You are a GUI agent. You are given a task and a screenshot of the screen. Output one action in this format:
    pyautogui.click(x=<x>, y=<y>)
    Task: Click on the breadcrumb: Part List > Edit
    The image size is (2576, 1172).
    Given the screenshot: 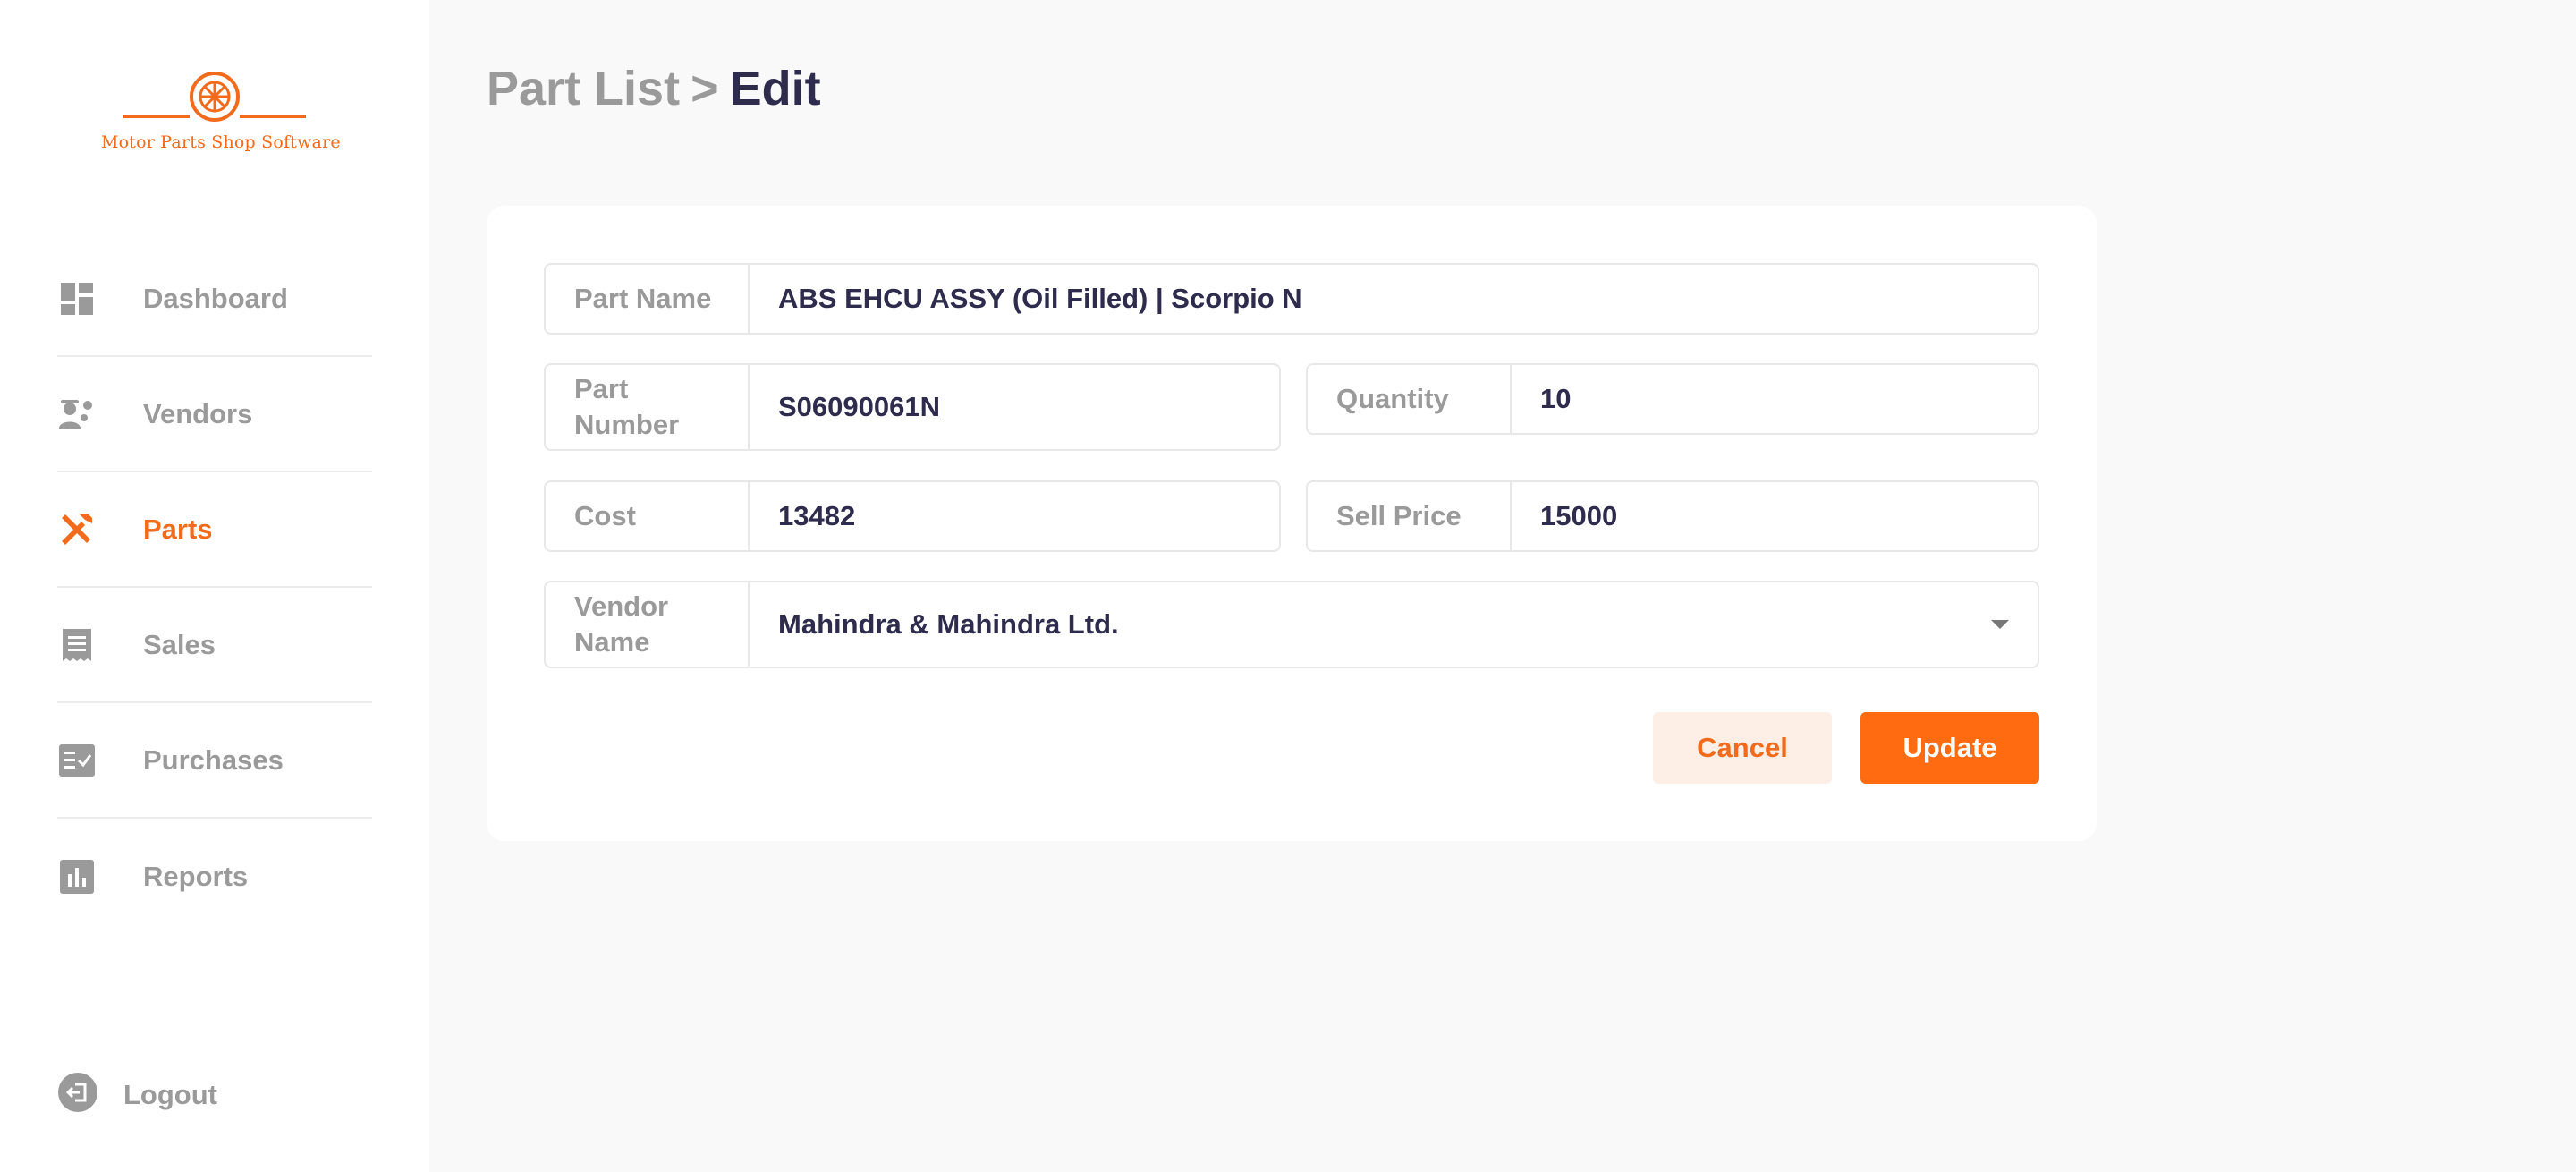 What is the action you would take?
    pyautogui.click(x=654, y=89)
    